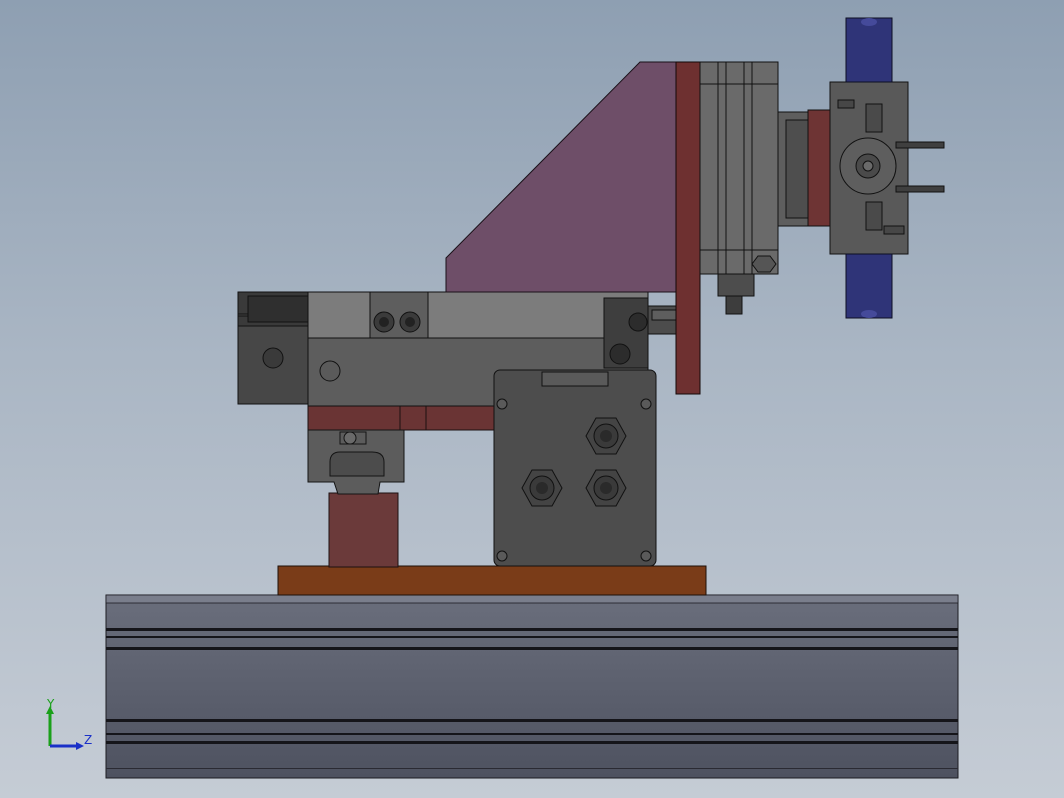  I want to click on z-axis-label: Z, so click(88, 740).